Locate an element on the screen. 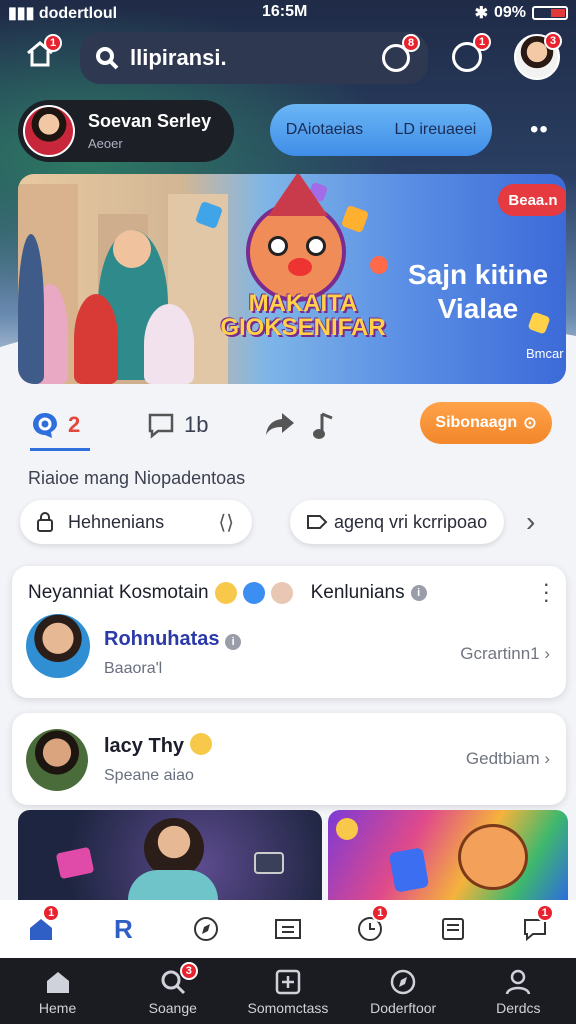 The height and width of the screenshot is (1024, 576). filter-chip-2: agenq vri kcrripoao is located at coordinates (397, 522).